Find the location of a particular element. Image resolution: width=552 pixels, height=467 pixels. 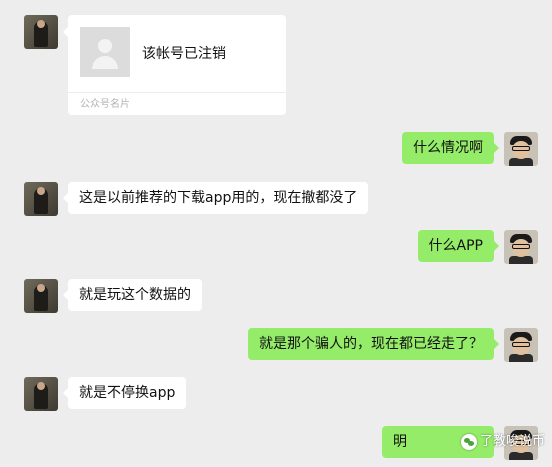

message-bubble-outgoing: 就是那个骗人的，现在都已经走了？ is located at coordinates (373, 344).